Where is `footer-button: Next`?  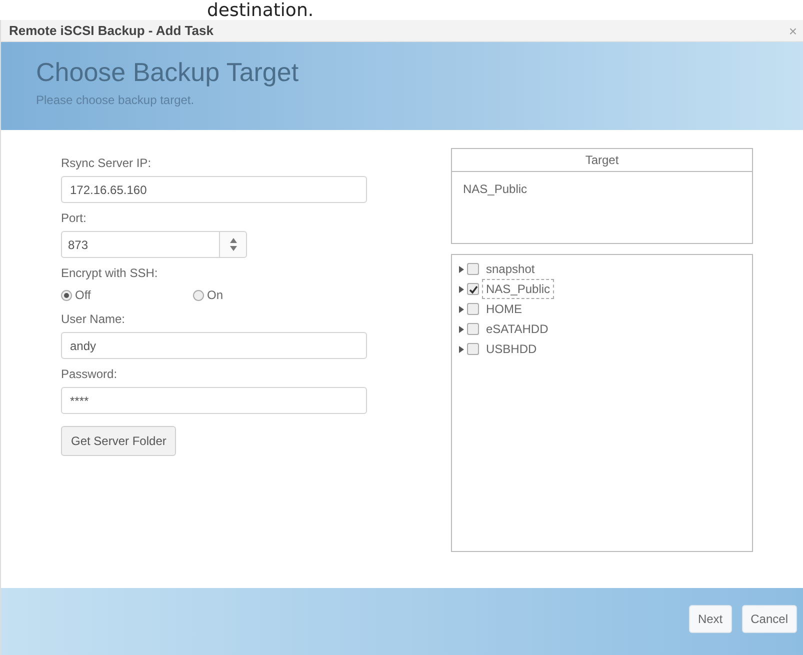
footer-button: Next is located at coordinates (710, 618).